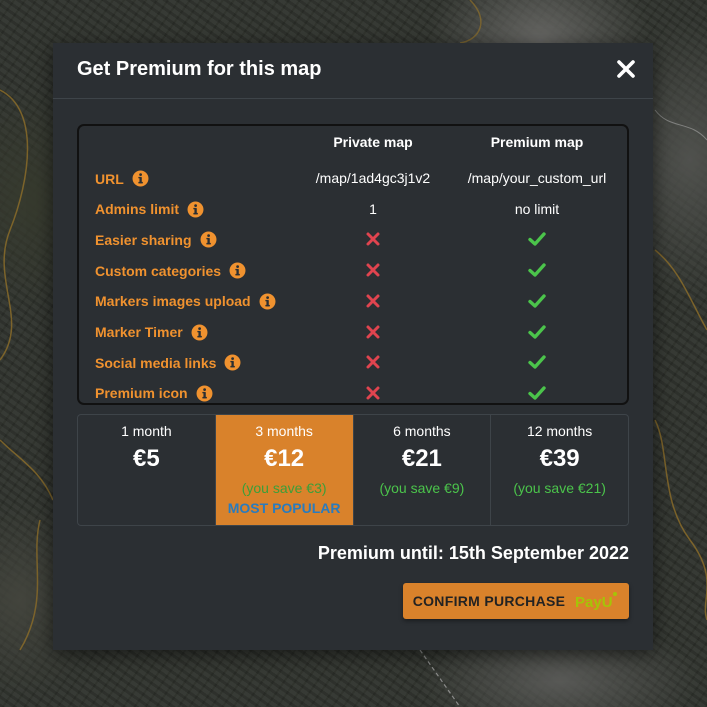 The width and height of the screenshot is (707, 707). Describe the element at coordinates (139, 332) in the screenshot. I see `feature-label-text: Marker Timer` at that location.